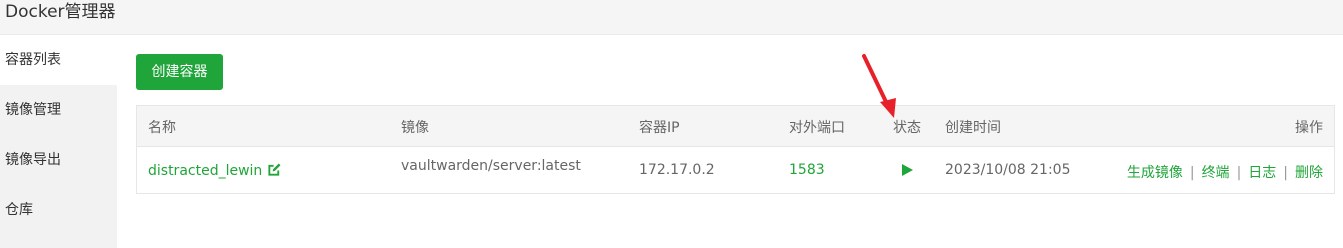  I want to click on sidebar: 容器列表 镜像管理 镜像导出 仓库, so click(58, 141).